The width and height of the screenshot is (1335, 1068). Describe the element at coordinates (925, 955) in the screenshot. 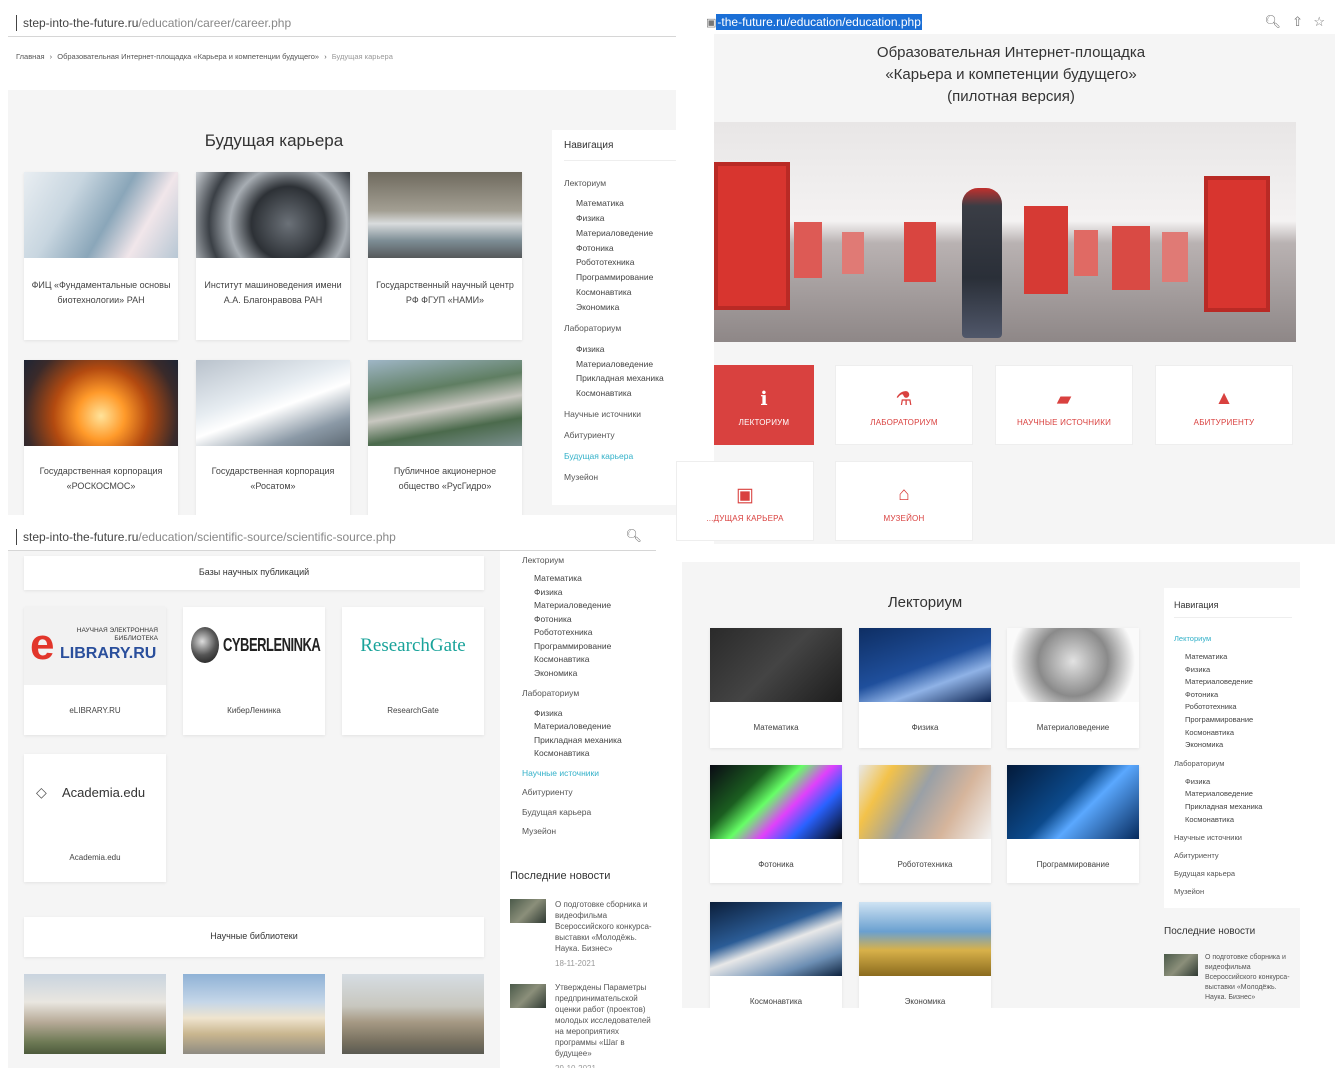

I see `lecture-card: Экономика` at that location.